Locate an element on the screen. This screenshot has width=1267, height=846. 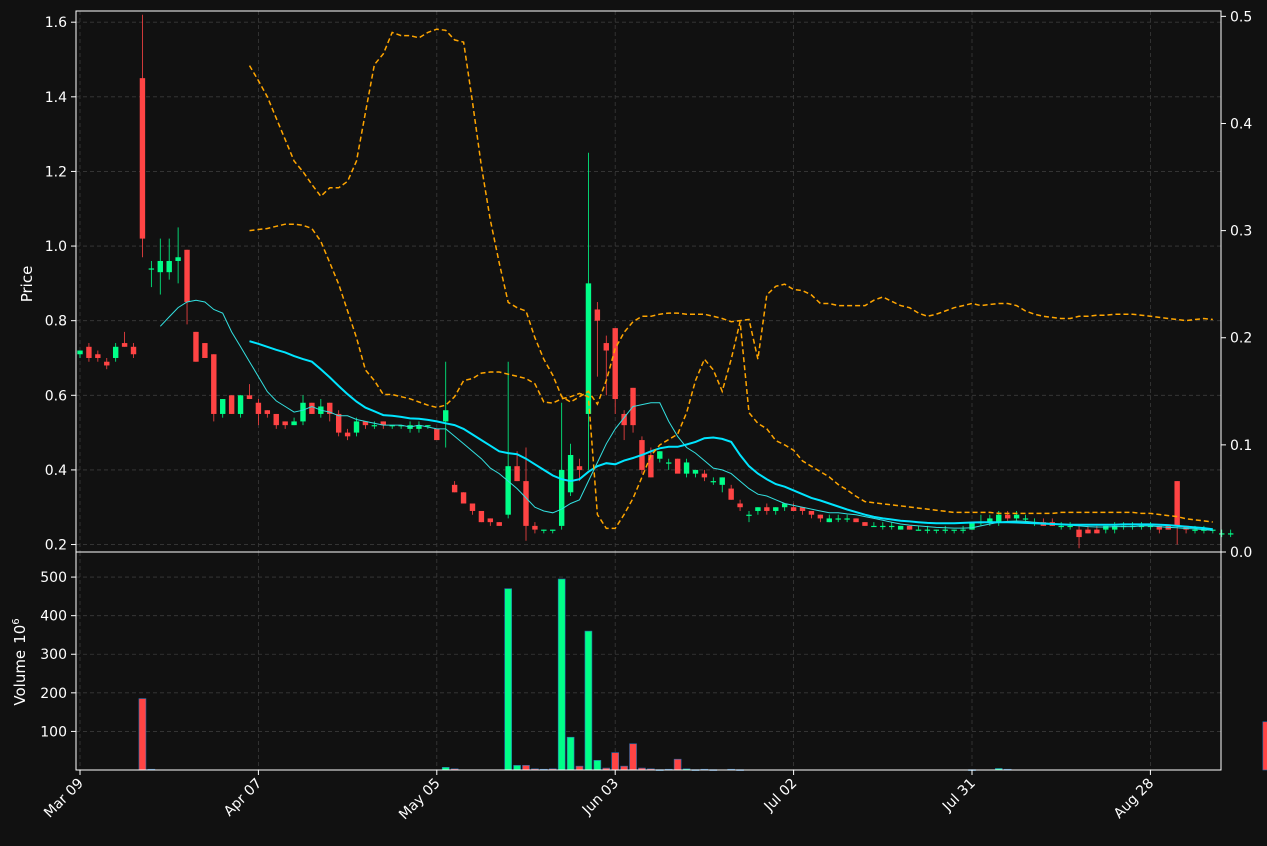
x-tick-label: Jun 03 is located at coordinates (600, 797).